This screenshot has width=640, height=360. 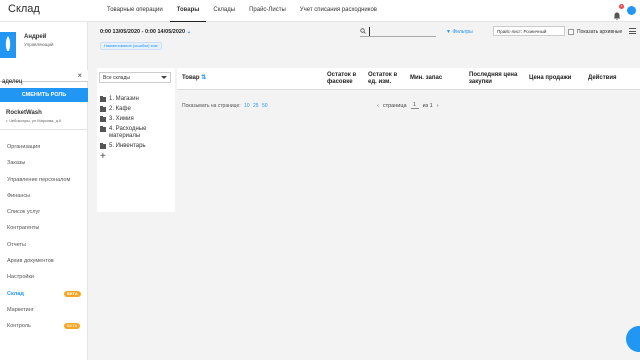 What do you see at coordinates (79, 75) in the screenshot?
I see `clear-search-icon: ×` at bounding box center [79, 75].